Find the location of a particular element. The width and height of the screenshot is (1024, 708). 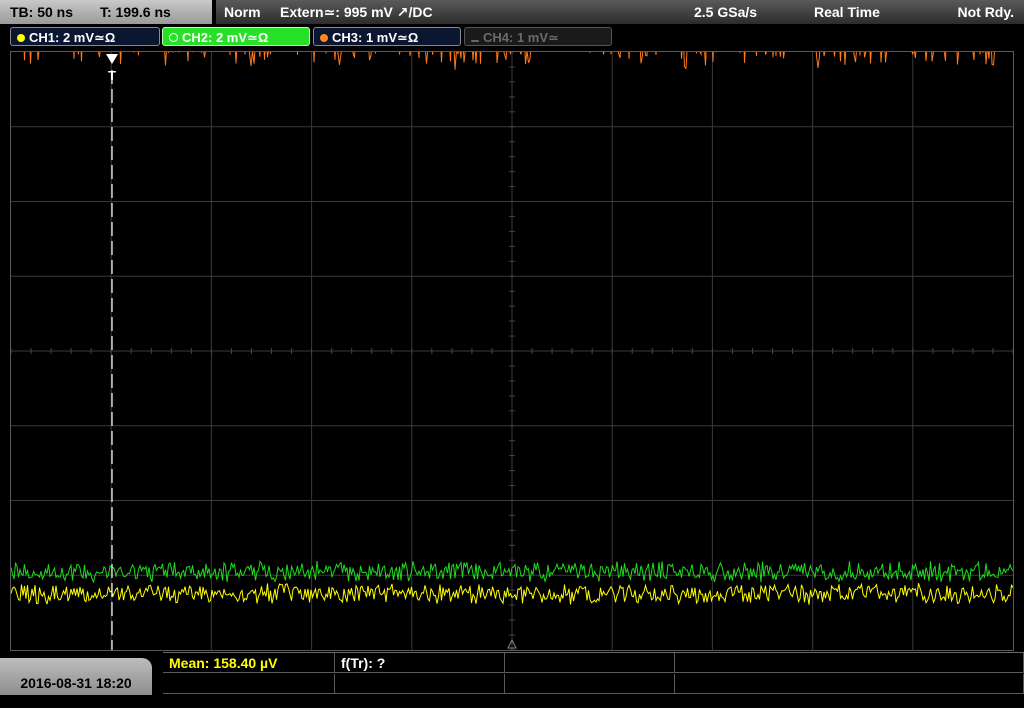

channel-4-label: CH4: 1 mV≃ is located at coordinates (521, 37).